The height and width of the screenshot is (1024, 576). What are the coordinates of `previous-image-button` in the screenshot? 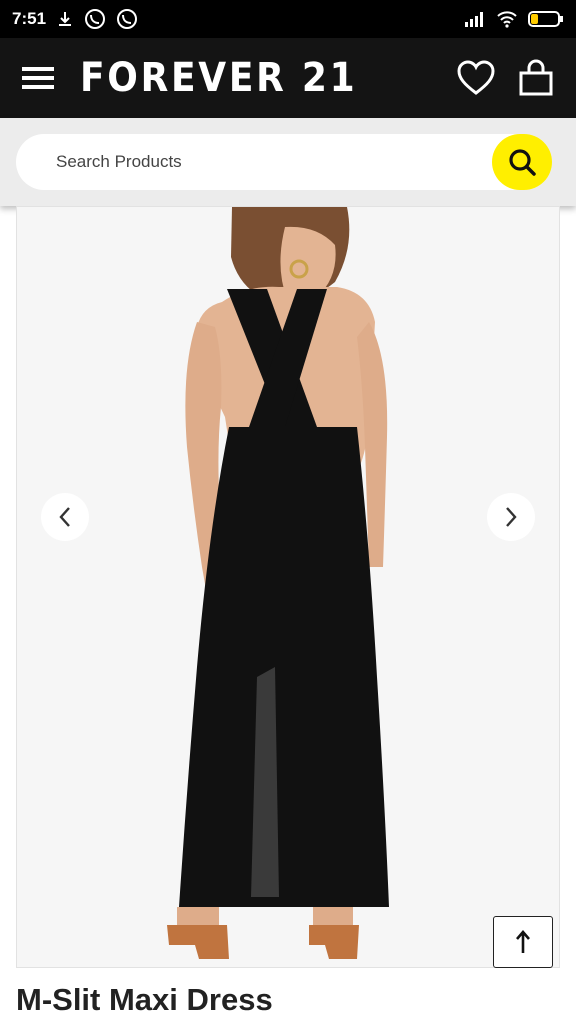 It's located at (65, 517).